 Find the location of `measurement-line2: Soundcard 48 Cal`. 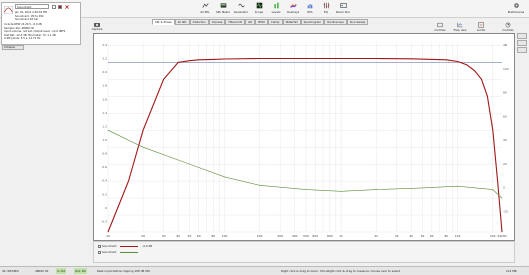

measurement-line2: Soundcard 48 Cal is located at coordinates (26, 19).